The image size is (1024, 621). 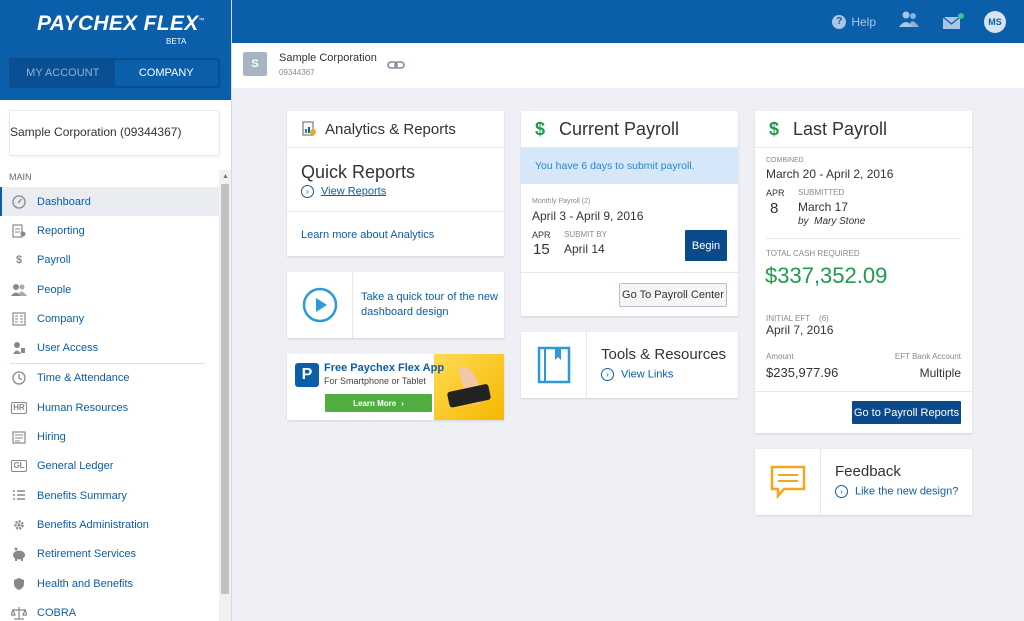 What do you see at coordinates (940, 373) in the screenshot?
I see `bank-account-value: Multiple` at bounding box center [940, 373].